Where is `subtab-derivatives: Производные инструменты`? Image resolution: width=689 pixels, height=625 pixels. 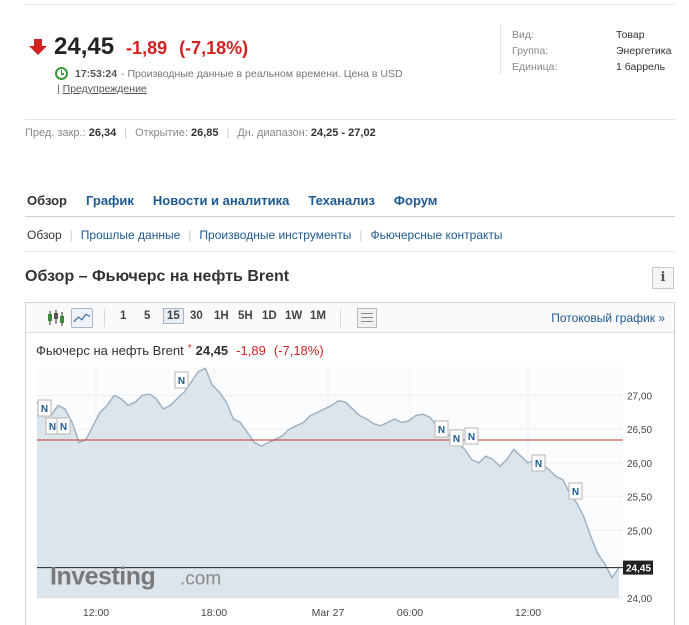 subtab-derivatives: Производные инструменты is located at coordinates (275, 235).